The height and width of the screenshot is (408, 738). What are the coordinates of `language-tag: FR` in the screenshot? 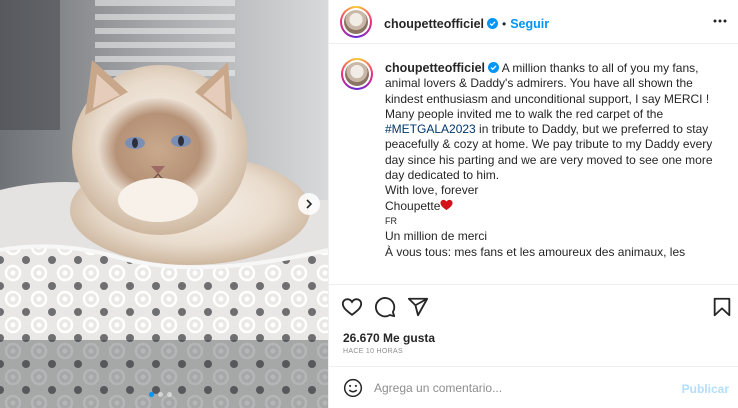 It's located at (391, 220).